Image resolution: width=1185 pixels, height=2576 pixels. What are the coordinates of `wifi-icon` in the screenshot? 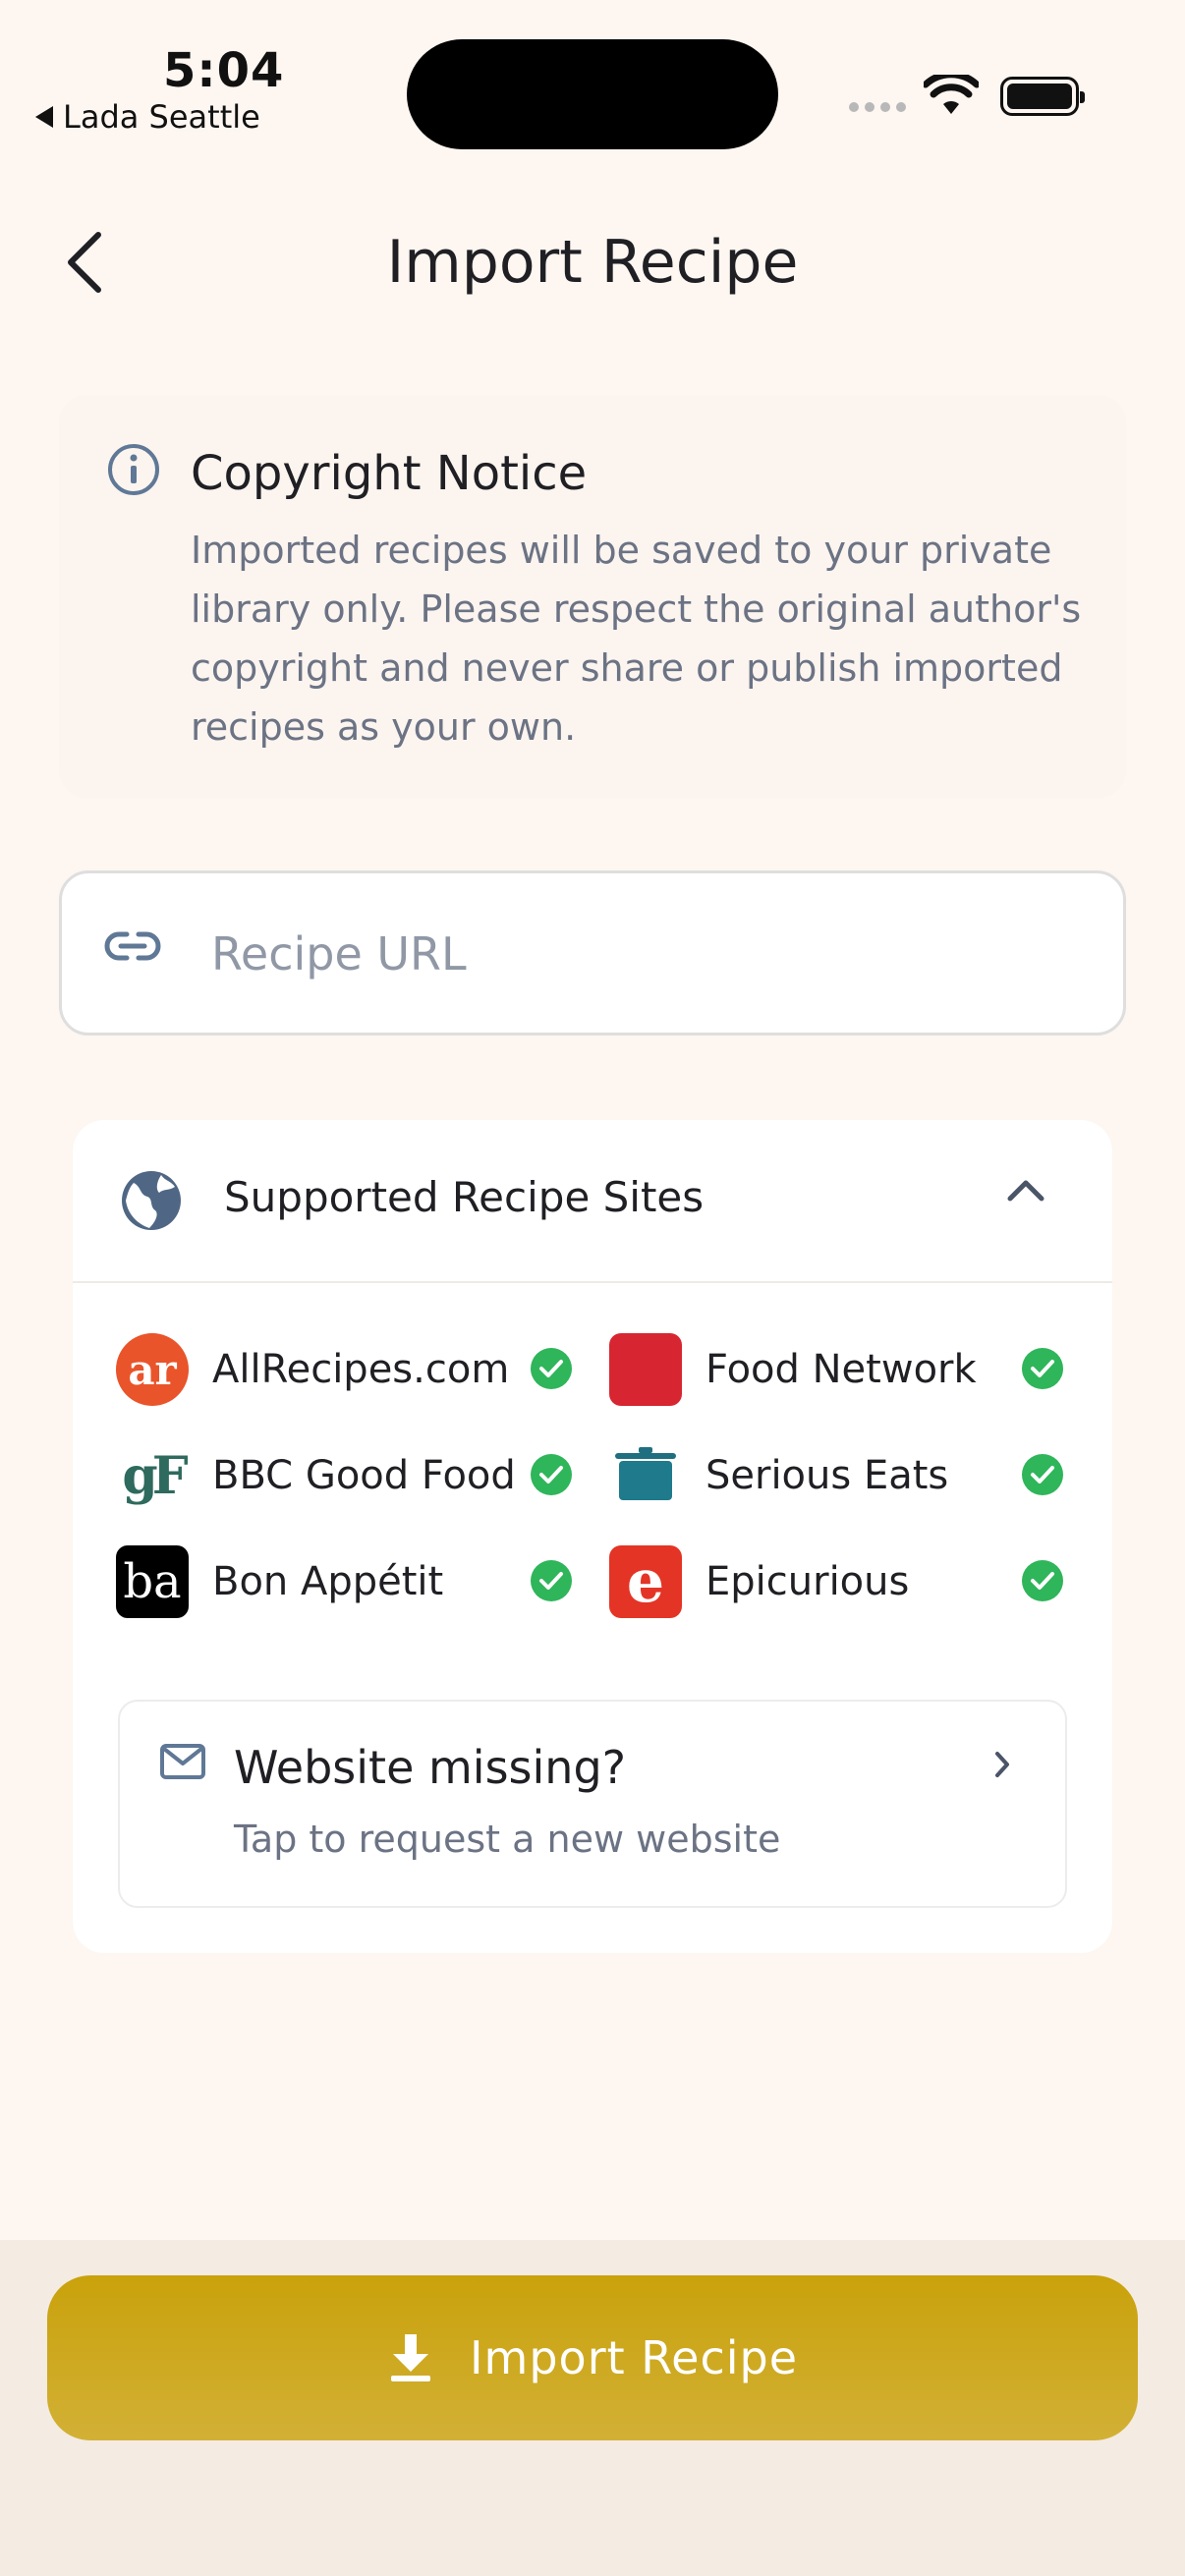 It's located at (952, 94).